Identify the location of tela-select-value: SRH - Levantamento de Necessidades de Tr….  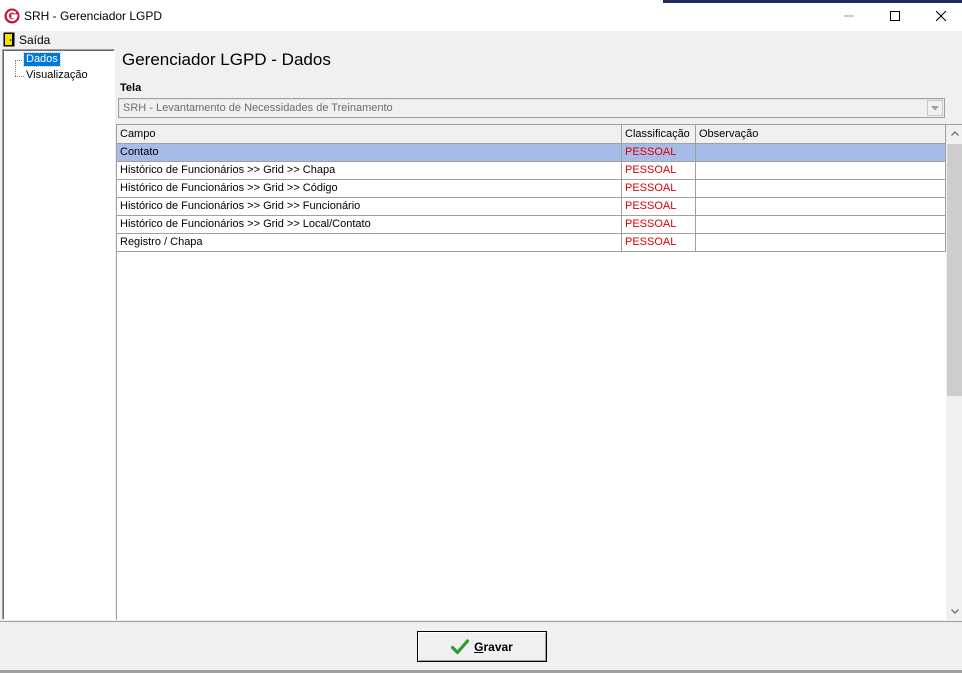
(258, 108).